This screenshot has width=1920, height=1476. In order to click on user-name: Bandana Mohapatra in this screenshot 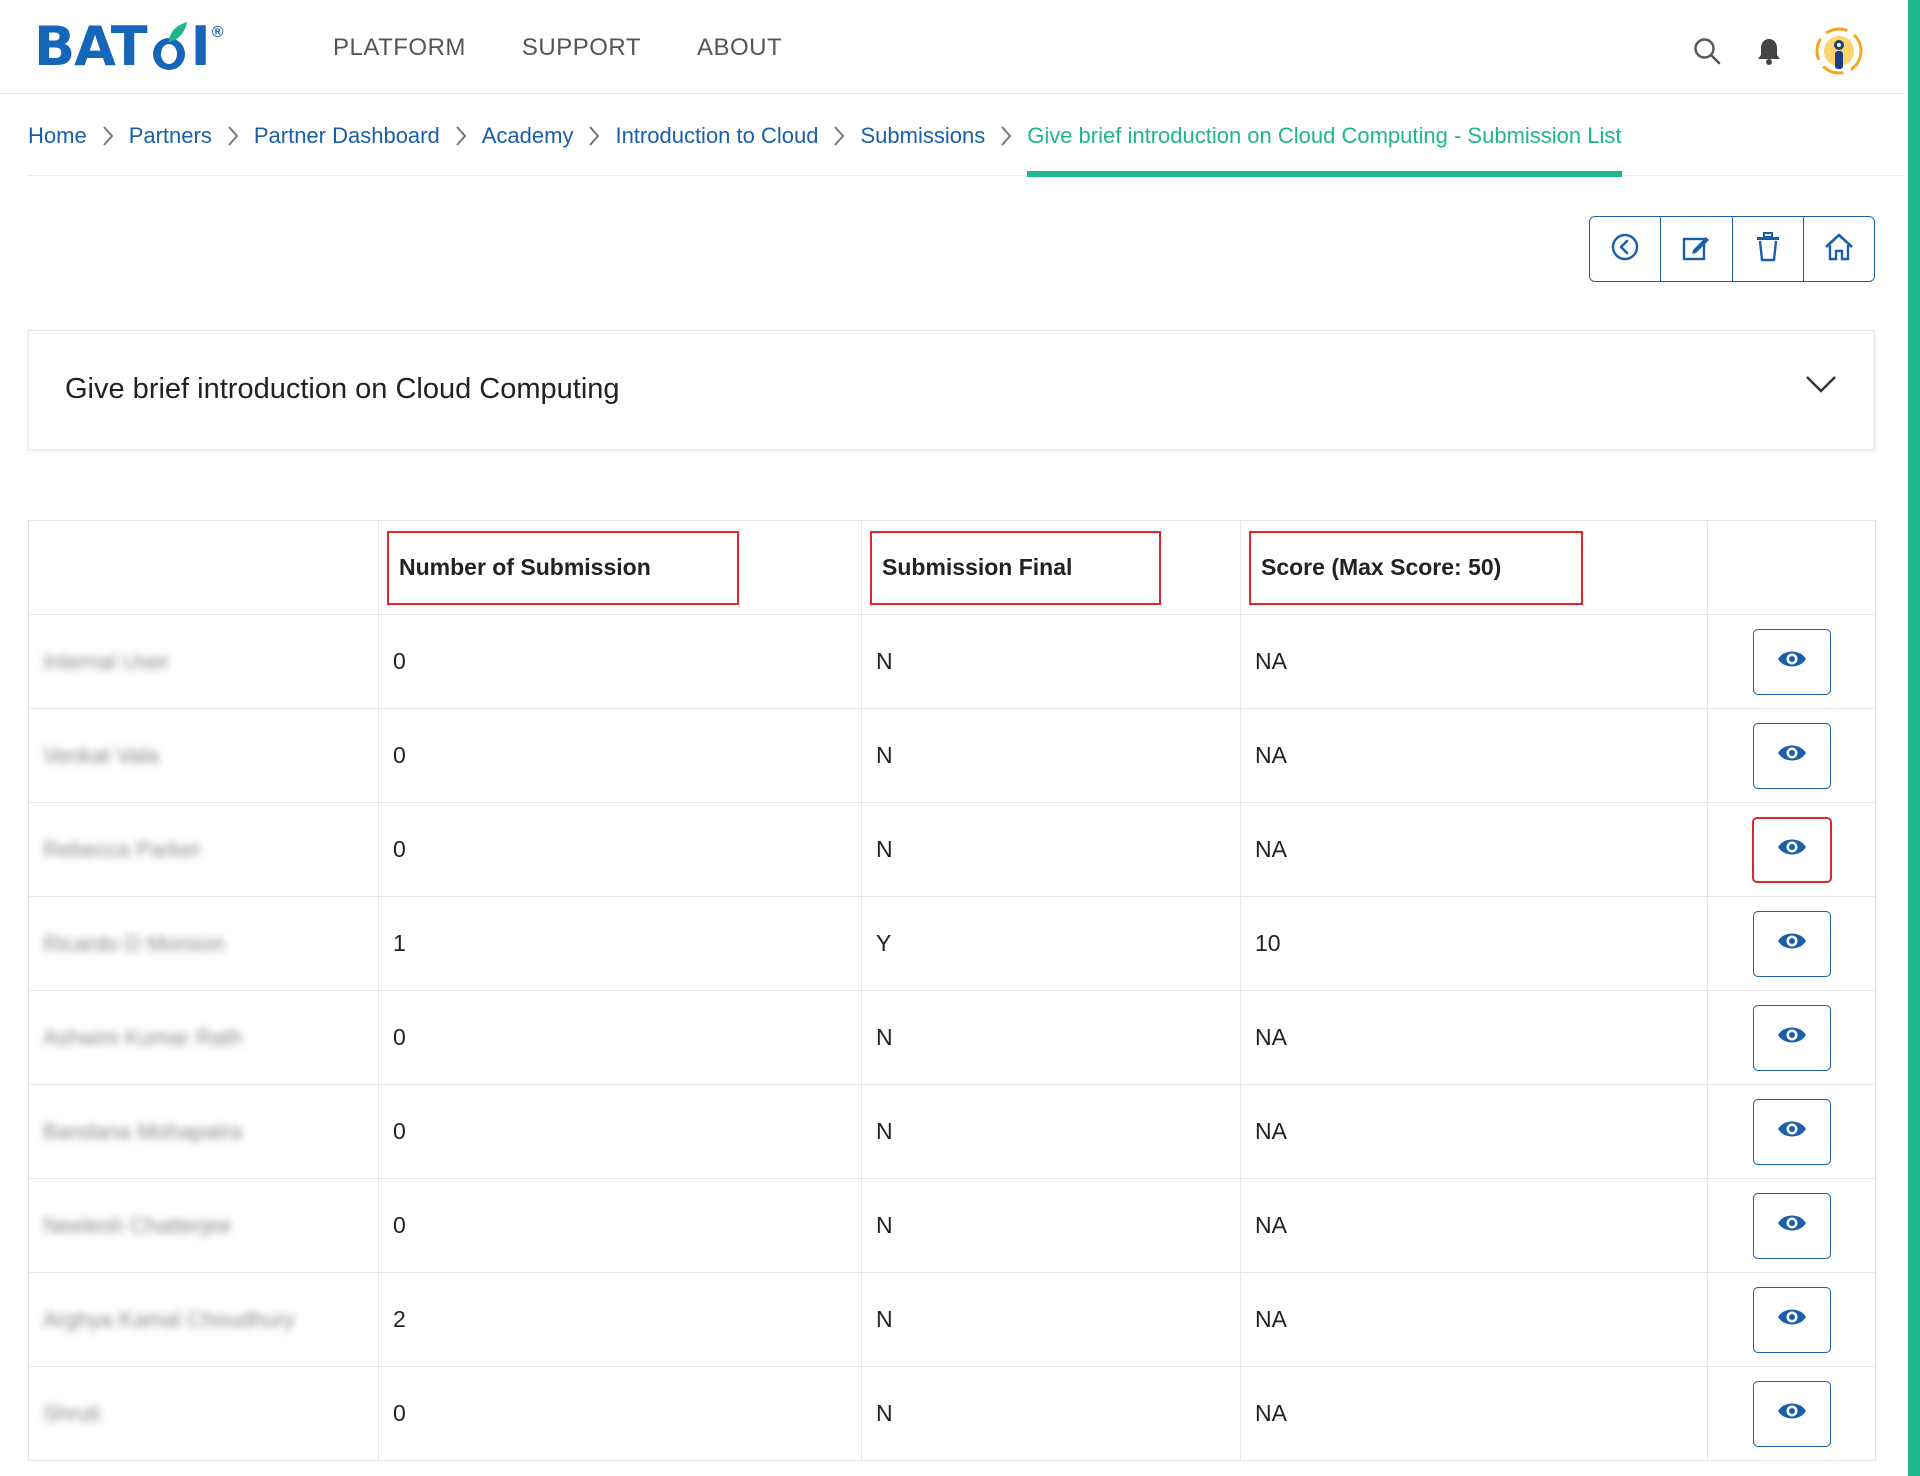, I will do `click(143, 1131)`.